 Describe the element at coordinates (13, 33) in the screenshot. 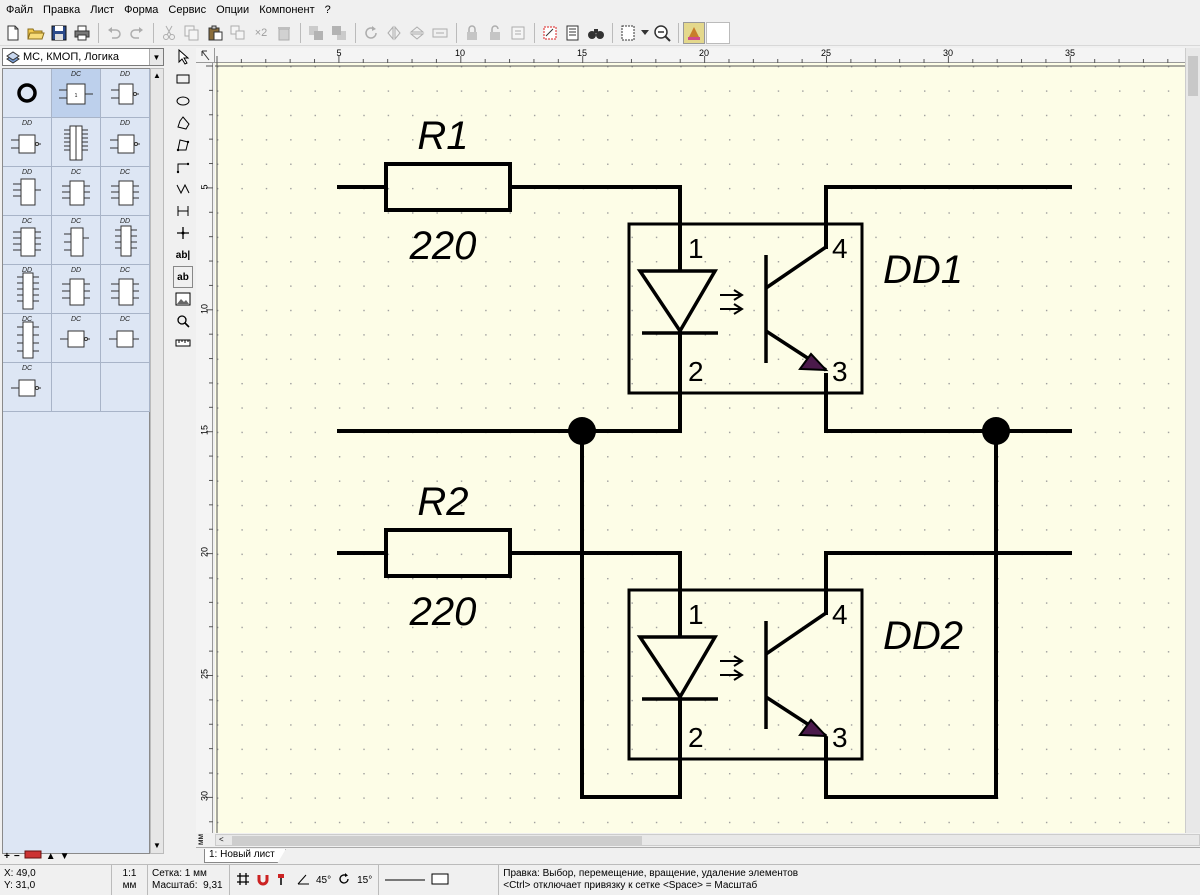

I see `new-file-icon` at that location.